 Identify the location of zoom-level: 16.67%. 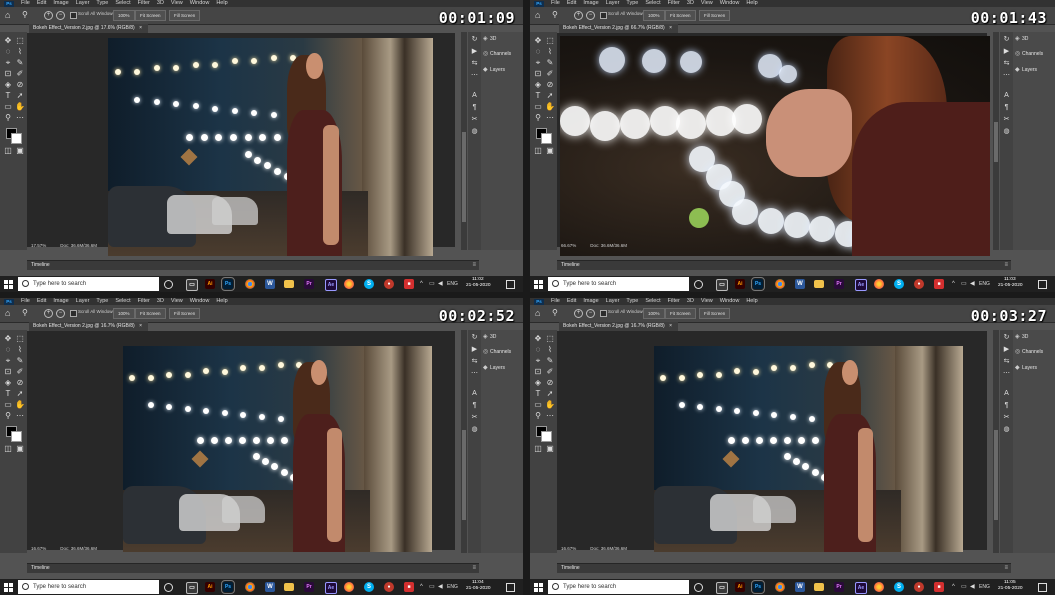
(38, 549).